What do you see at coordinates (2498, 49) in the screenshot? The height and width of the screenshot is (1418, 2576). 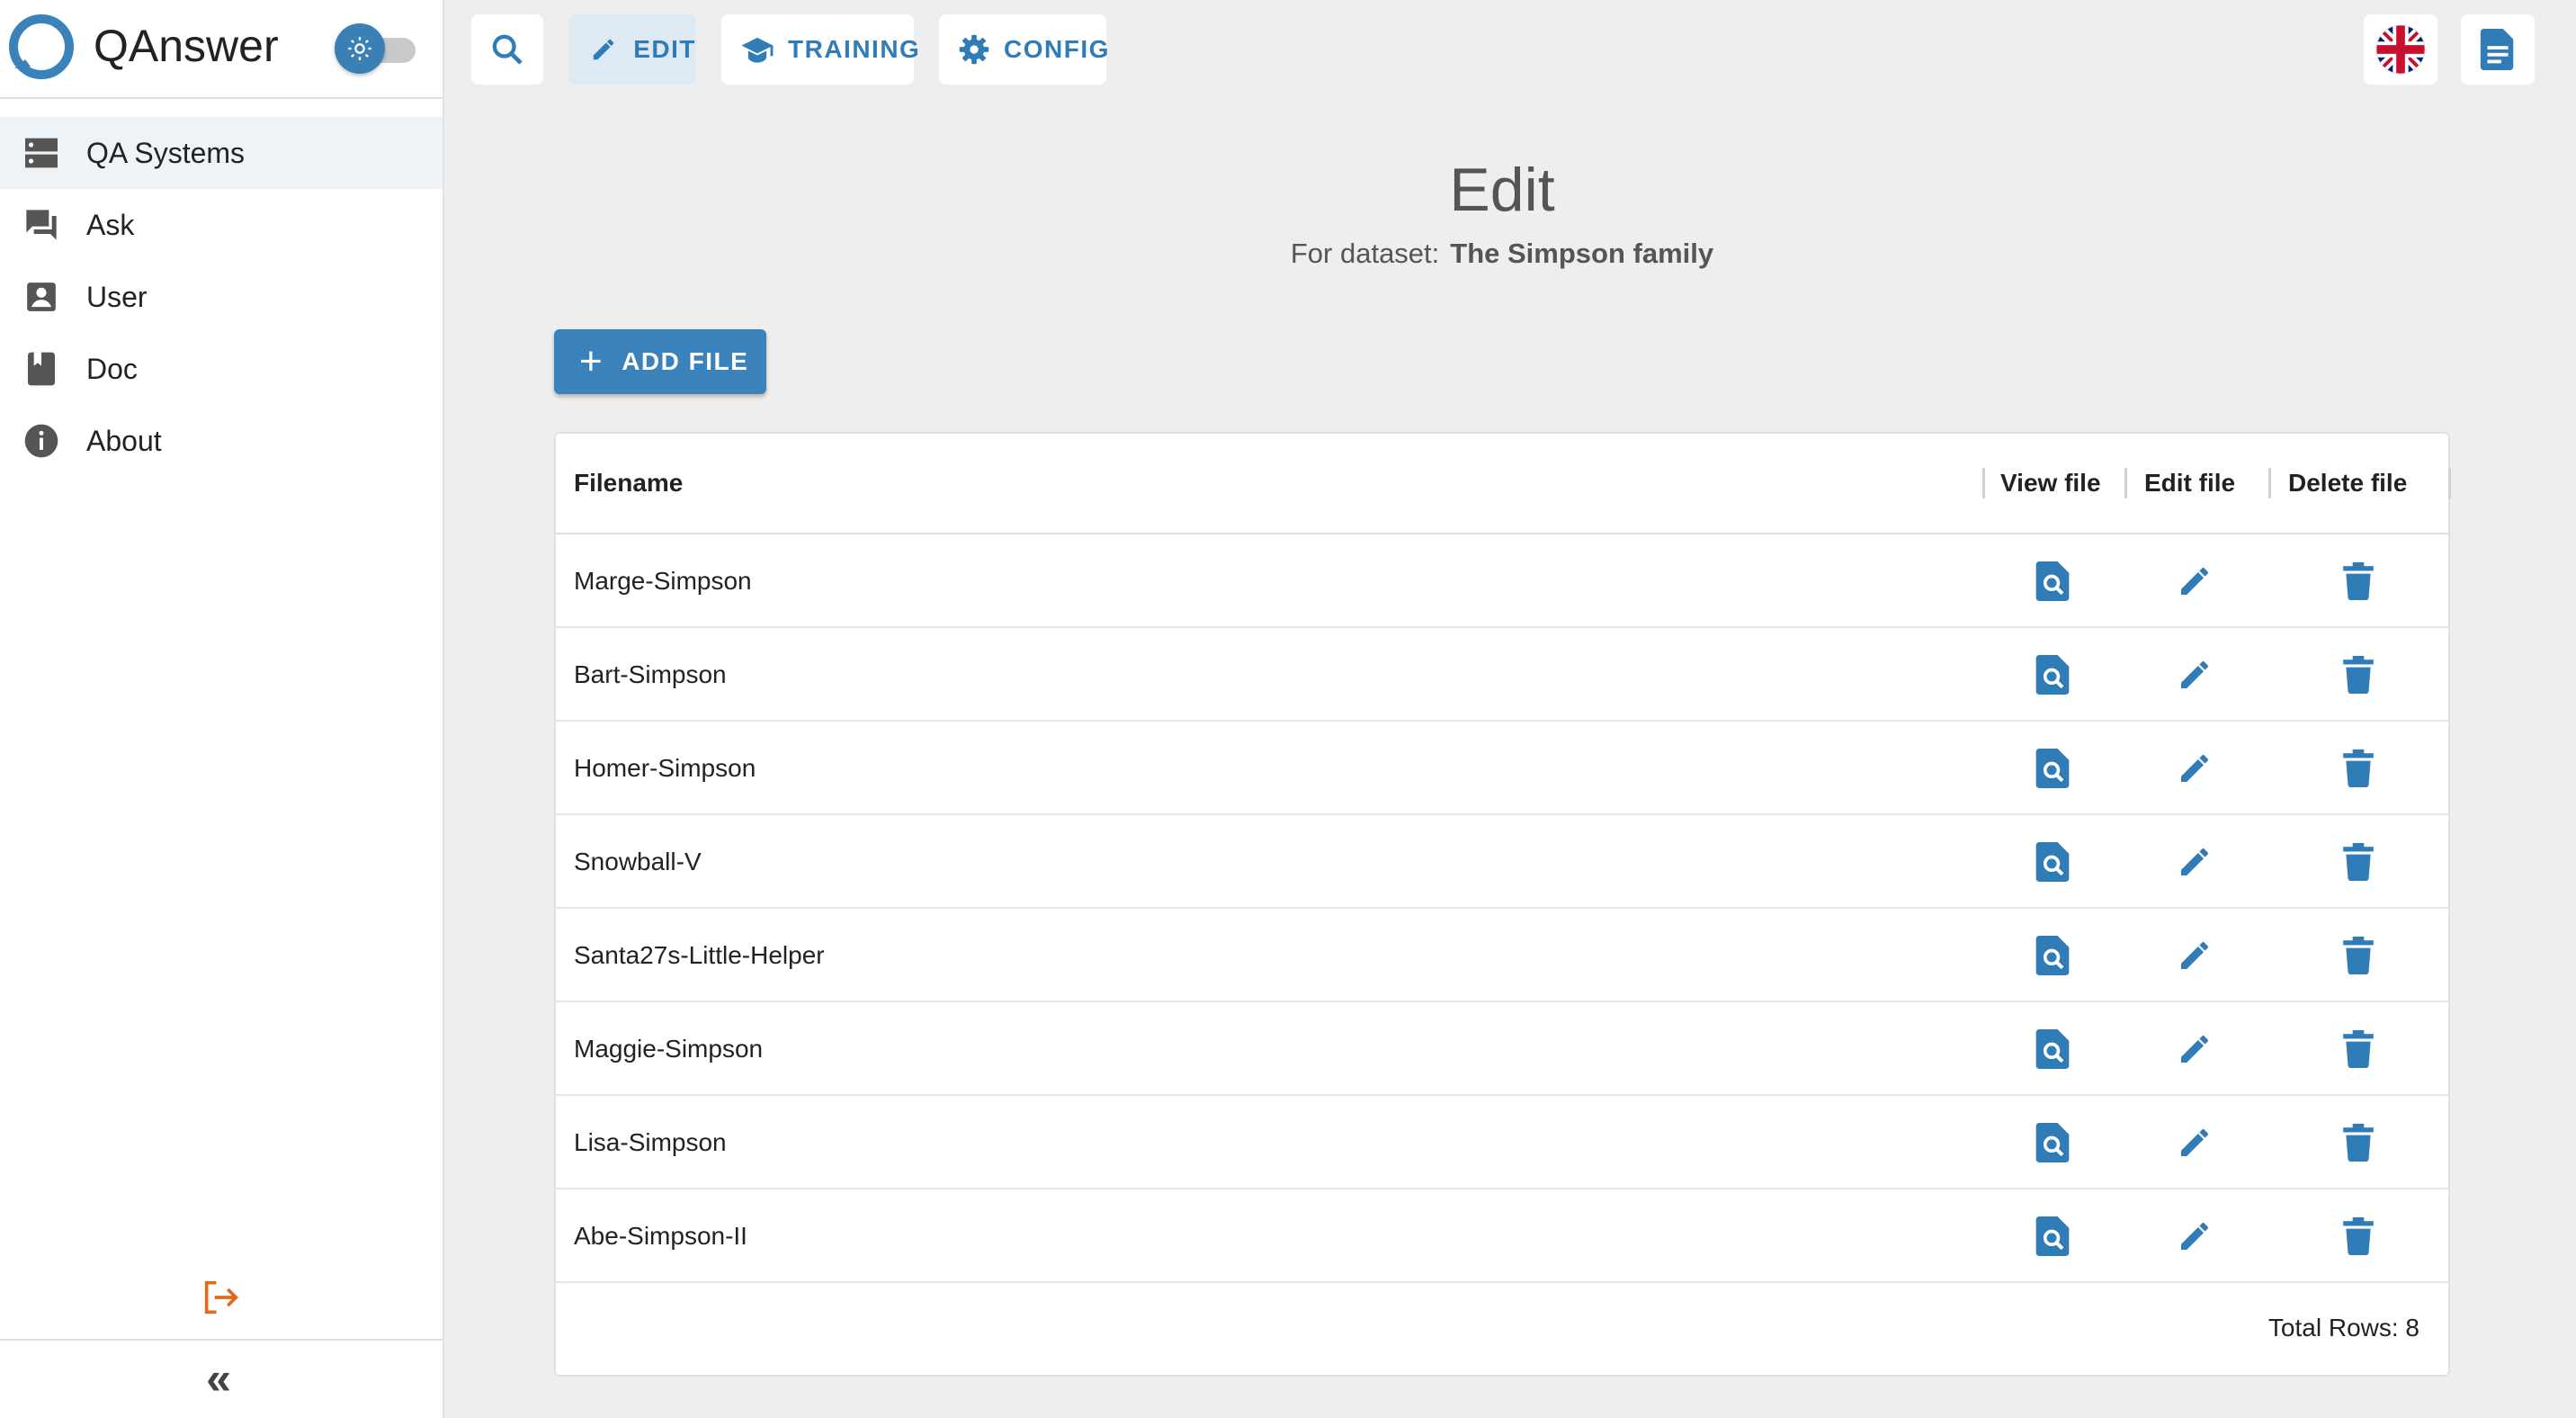 I see `documentation-button` at bounding box center [2498, 49].